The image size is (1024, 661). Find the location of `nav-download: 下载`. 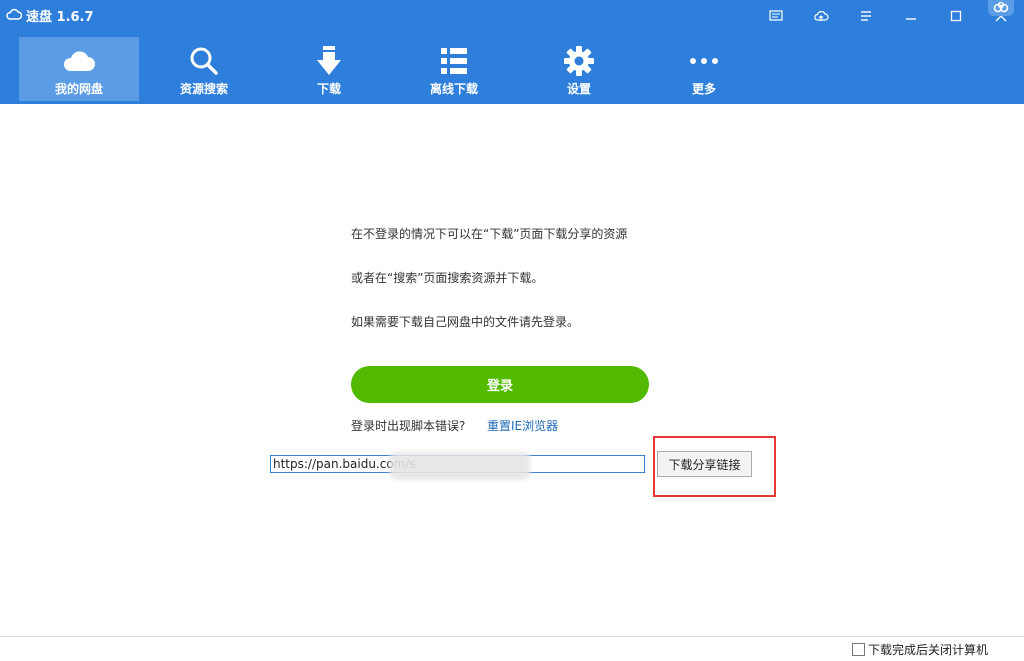

nav-download: 下载 is located at coordinates (329, 69).